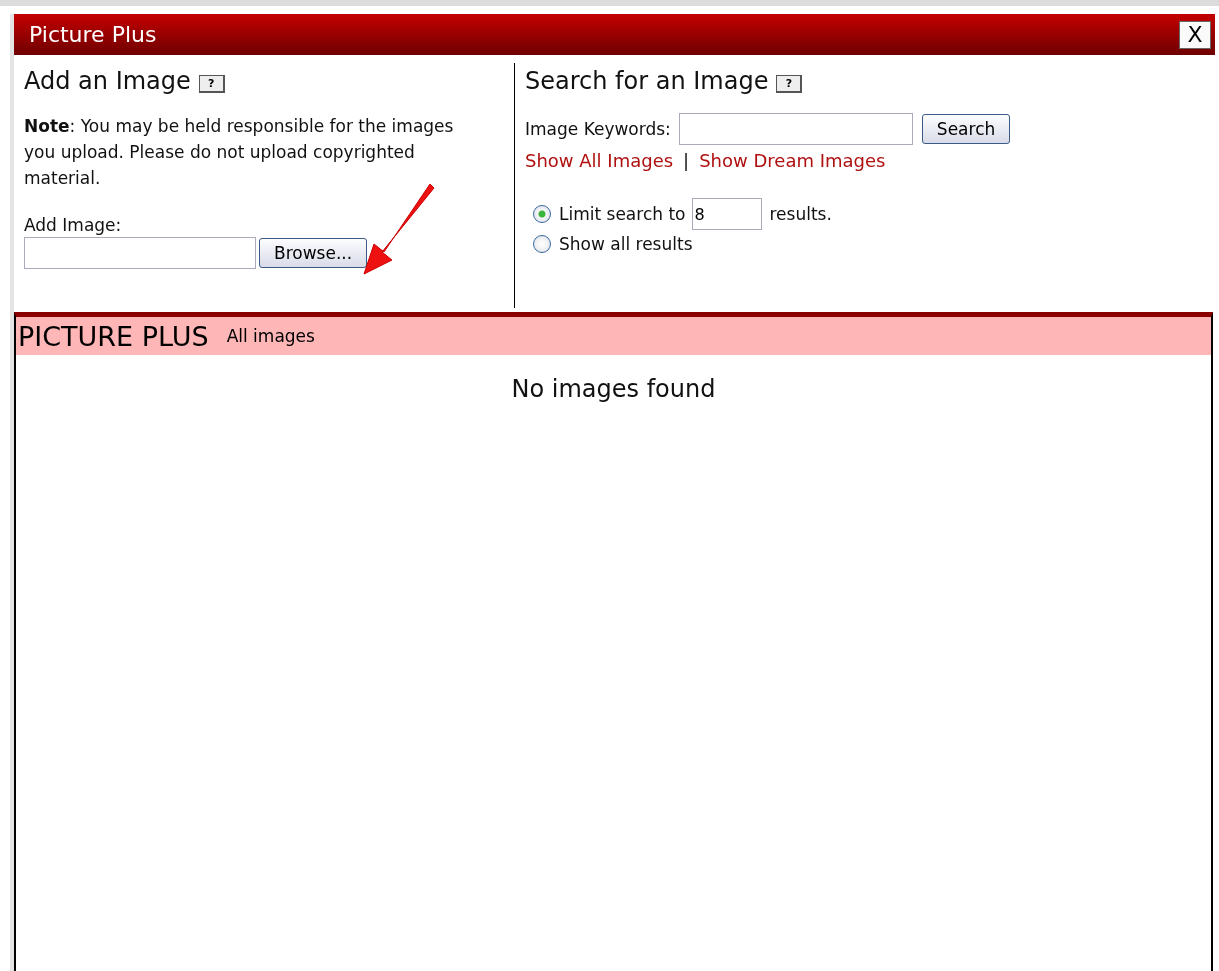  I want to click on results-subtitle: All images, so click(270, 336).